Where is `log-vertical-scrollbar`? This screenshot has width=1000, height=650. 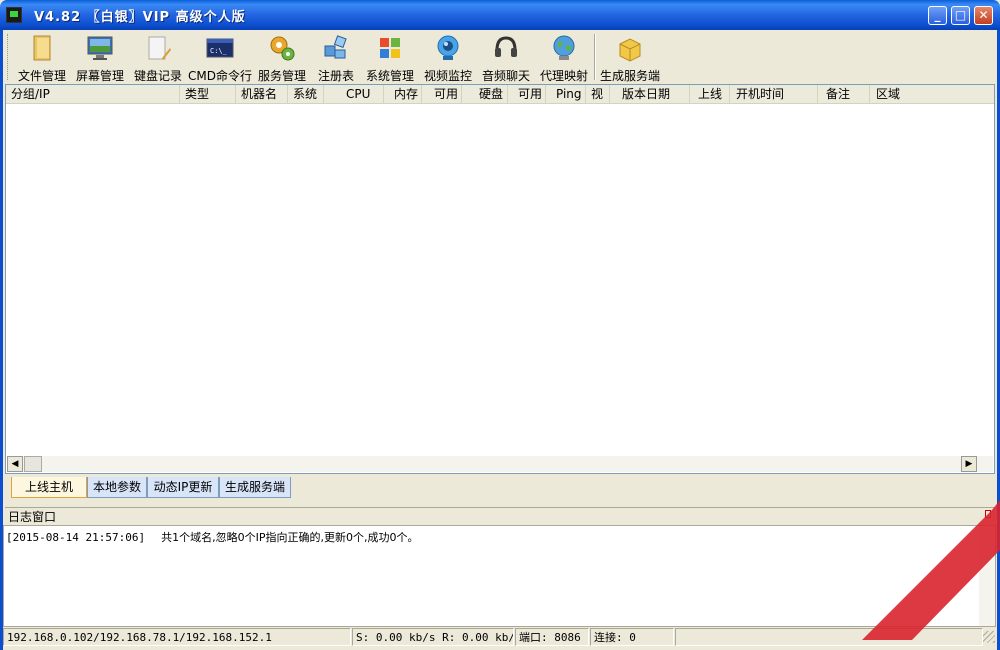
log-vertical-scrollbar is located at coordinates (987, 576).